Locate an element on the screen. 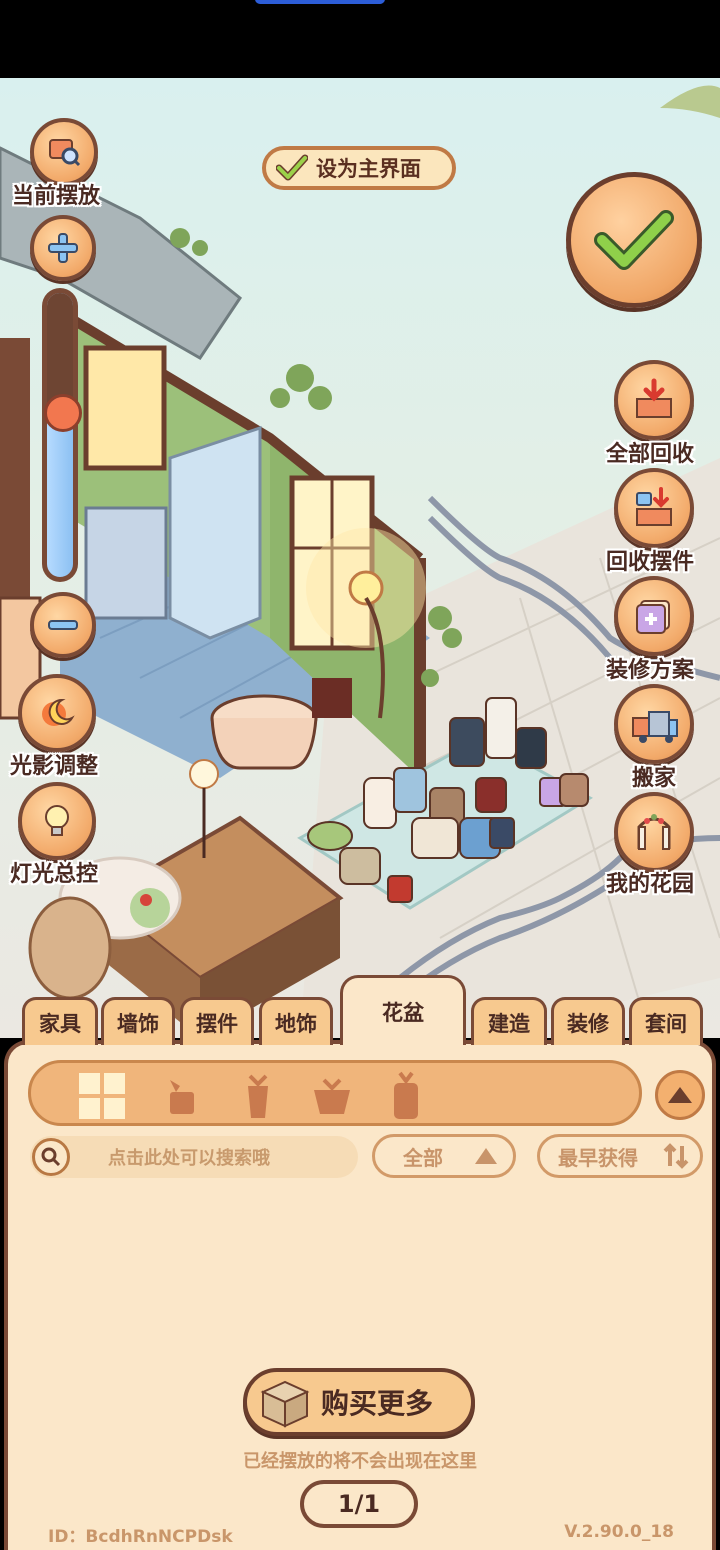 This screenshot has height=1550, width=720. collapse-subcategory-button is located at coordinates (680, 1095).